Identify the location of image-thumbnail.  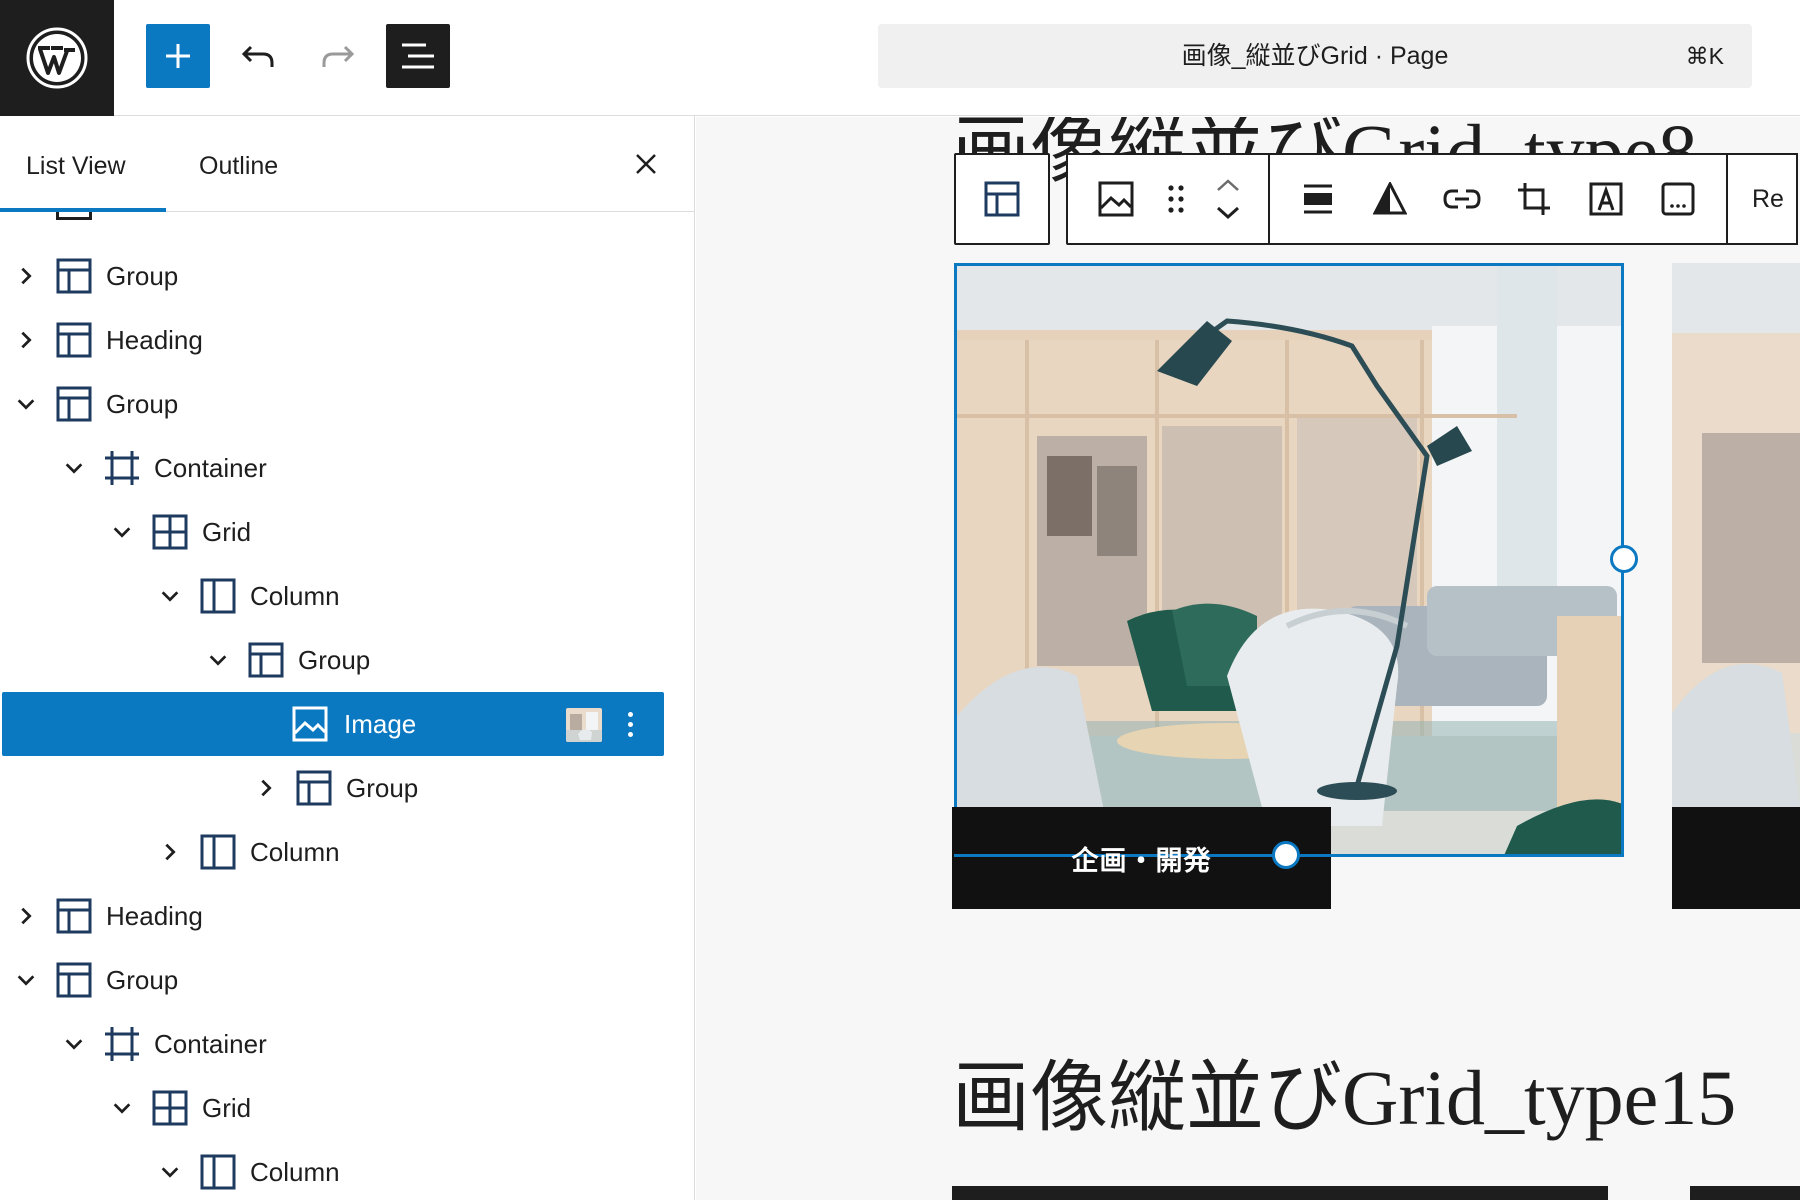
(584, 725).